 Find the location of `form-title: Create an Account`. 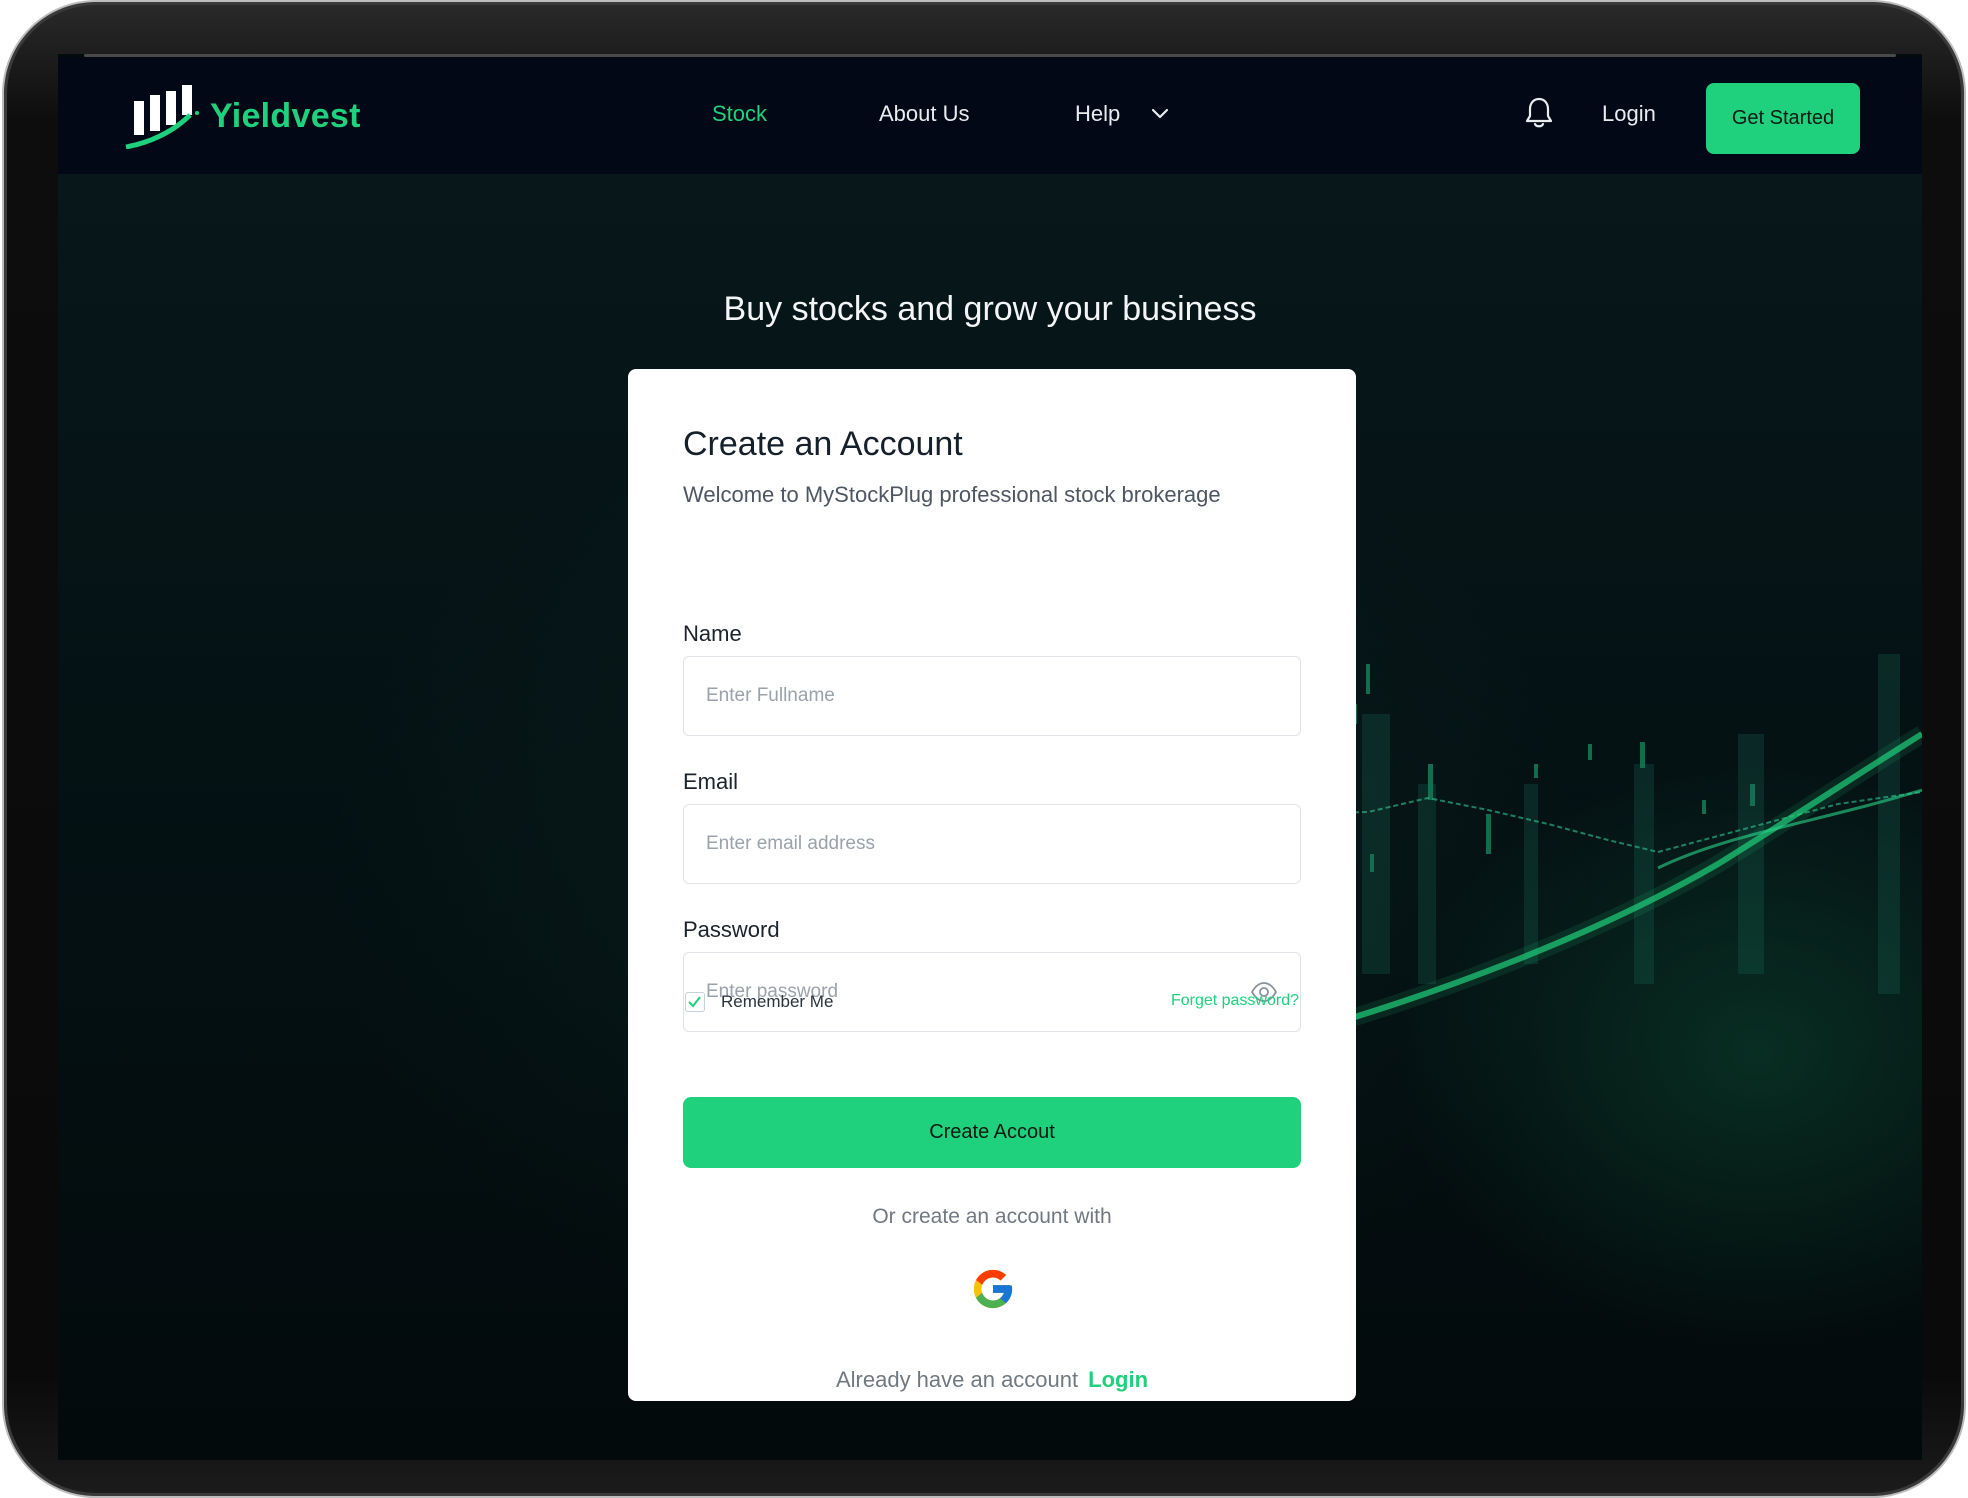

form-title: Create an Account is located at coordinates (823, 444).